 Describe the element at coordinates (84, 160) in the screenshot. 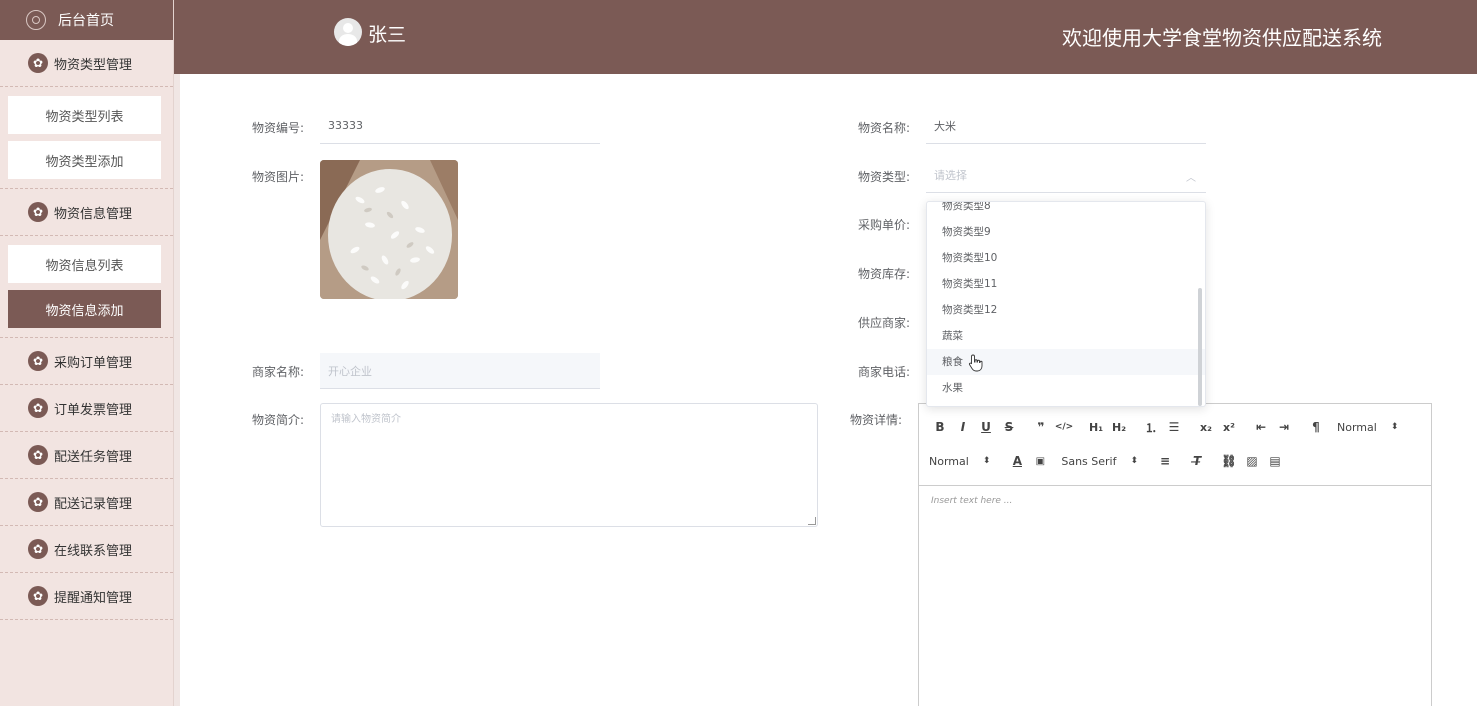

I see `sidebar-item-type-add: 物资类型添加` at that location.